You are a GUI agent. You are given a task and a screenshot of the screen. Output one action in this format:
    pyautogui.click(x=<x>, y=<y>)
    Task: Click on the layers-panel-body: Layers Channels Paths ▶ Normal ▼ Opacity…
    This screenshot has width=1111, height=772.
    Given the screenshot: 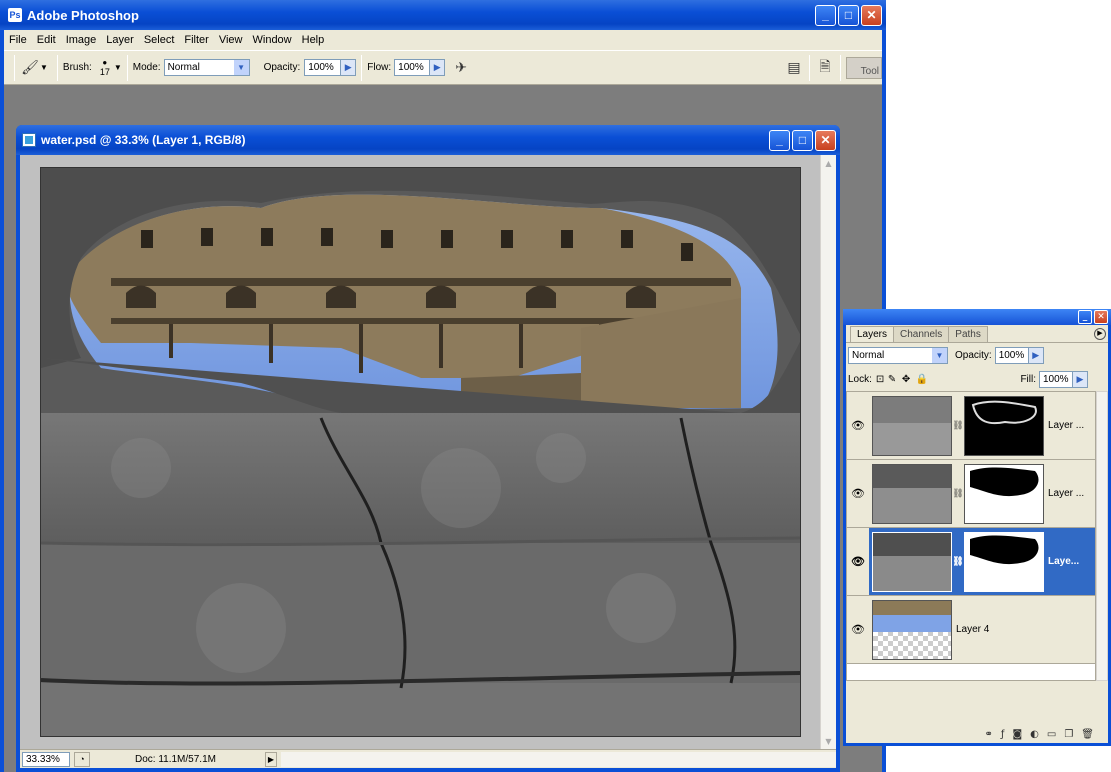 What is the action you would take?
    pyautogui.click(x=977, y=534)
    